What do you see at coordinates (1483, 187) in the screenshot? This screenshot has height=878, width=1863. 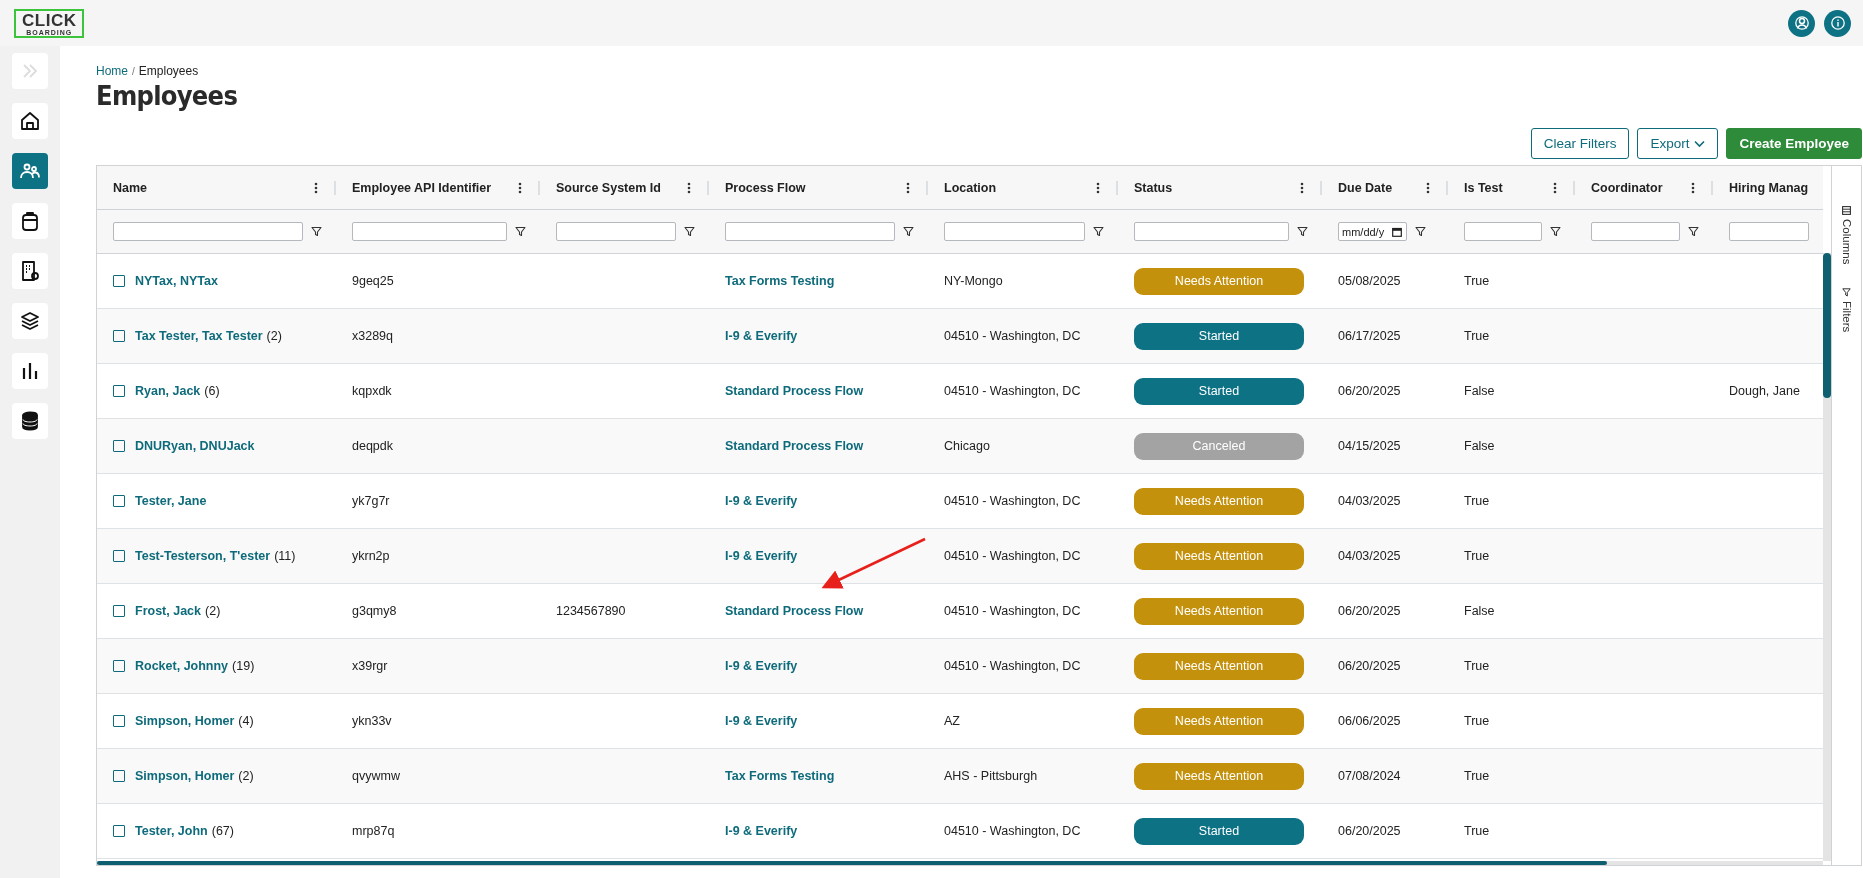 I see `column-header: Is Test` at bounding box center [1483, 187].